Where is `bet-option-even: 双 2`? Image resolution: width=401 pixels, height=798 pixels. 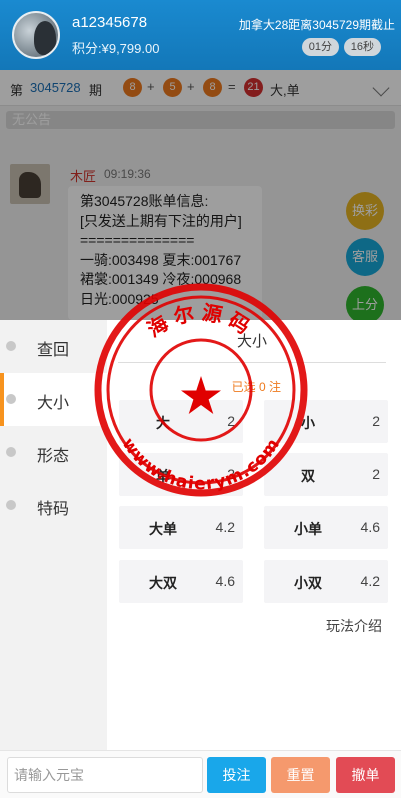 bet-option-even: 双 2 is located at coordinates (326, 474).